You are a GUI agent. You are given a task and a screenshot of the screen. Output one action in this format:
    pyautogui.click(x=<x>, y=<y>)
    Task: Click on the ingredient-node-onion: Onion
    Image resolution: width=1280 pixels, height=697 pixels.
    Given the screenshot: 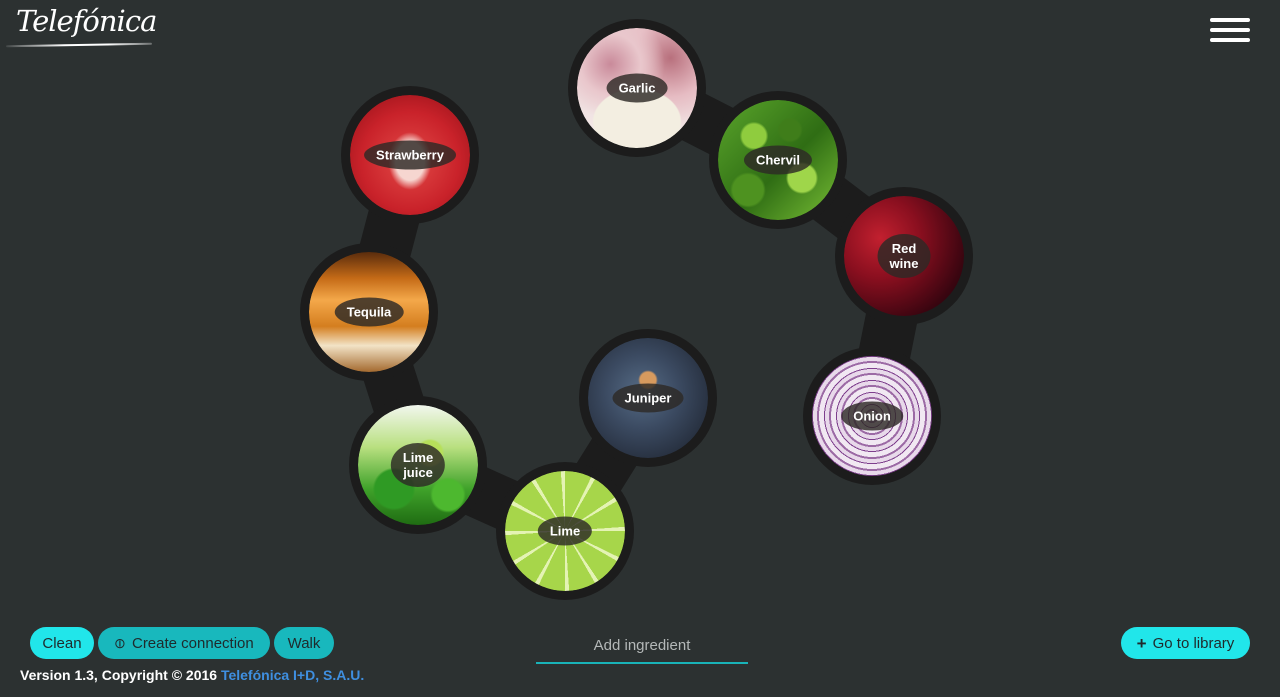 What is the action you would take?
    pyautogui.click(x=872, y=416)
    